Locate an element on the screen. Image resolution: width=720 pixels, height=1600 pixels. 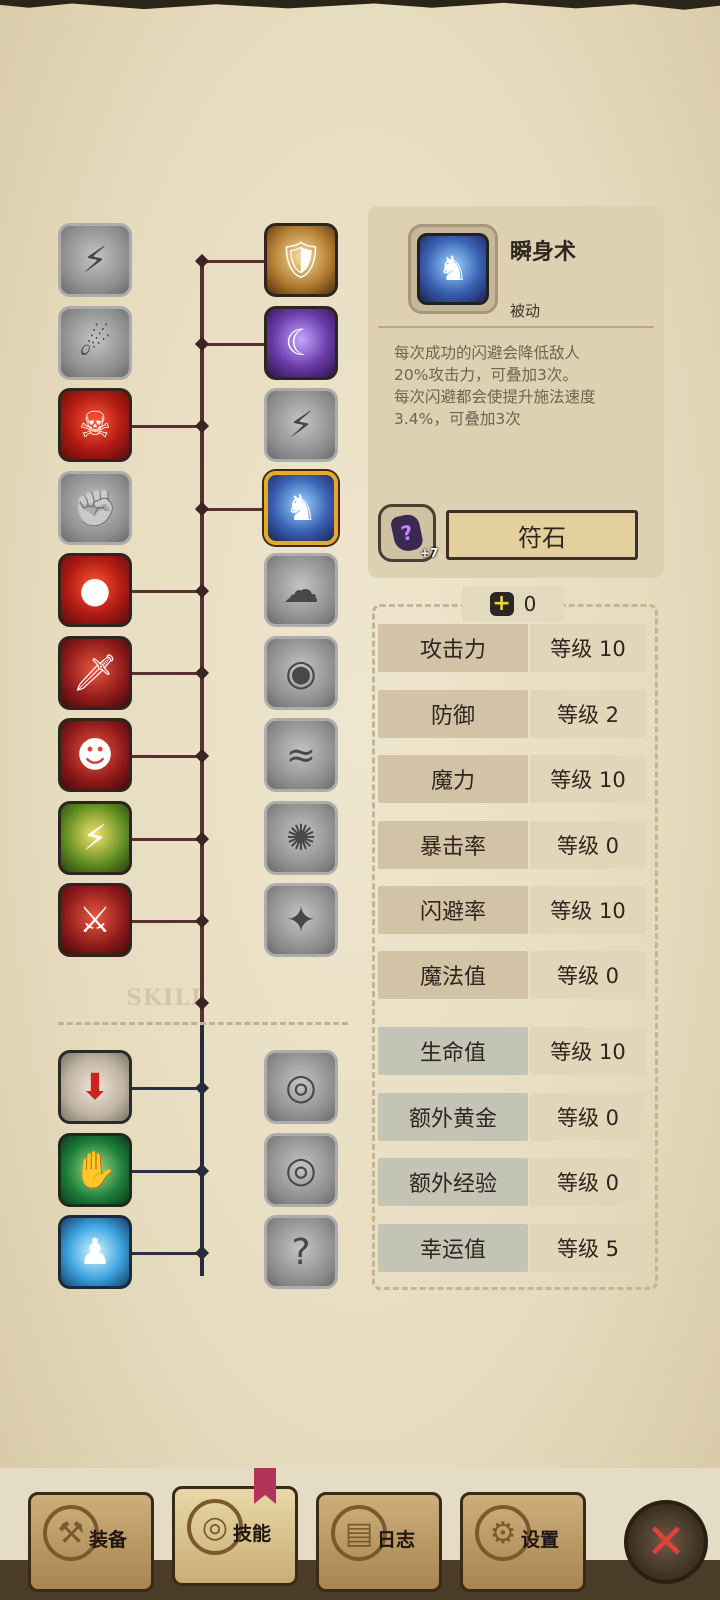
skill-points-value: 0 is located at coordinates (530, 604).